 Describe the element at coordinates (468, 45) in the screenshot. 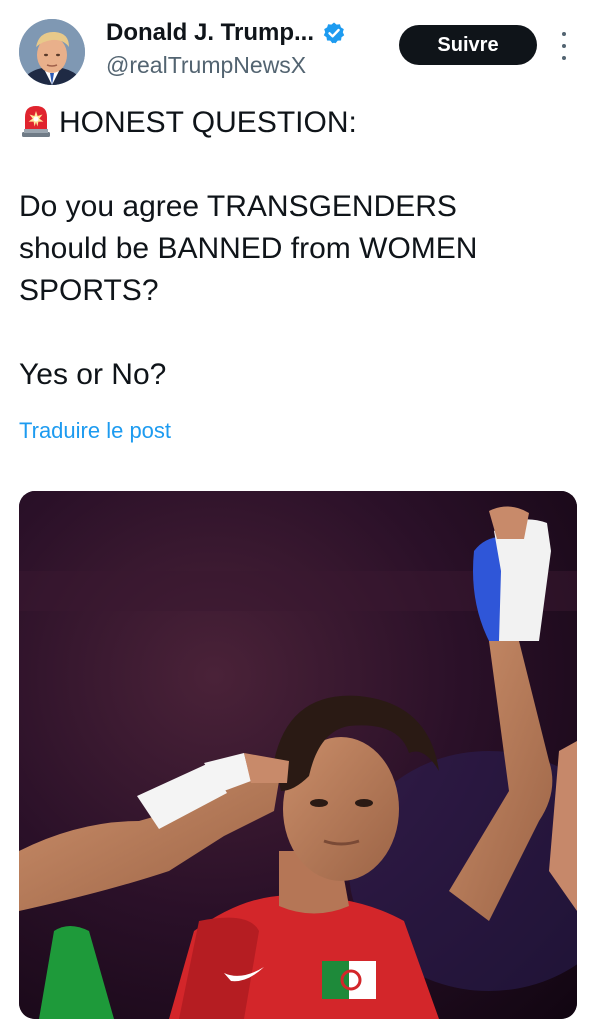

I see `follow-button: Suivre` at that location.